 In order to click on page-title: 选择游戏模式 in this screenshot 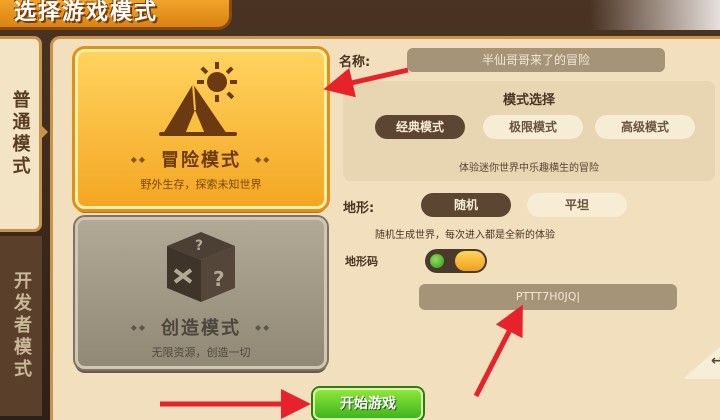, I will do `click(116, 15)`.